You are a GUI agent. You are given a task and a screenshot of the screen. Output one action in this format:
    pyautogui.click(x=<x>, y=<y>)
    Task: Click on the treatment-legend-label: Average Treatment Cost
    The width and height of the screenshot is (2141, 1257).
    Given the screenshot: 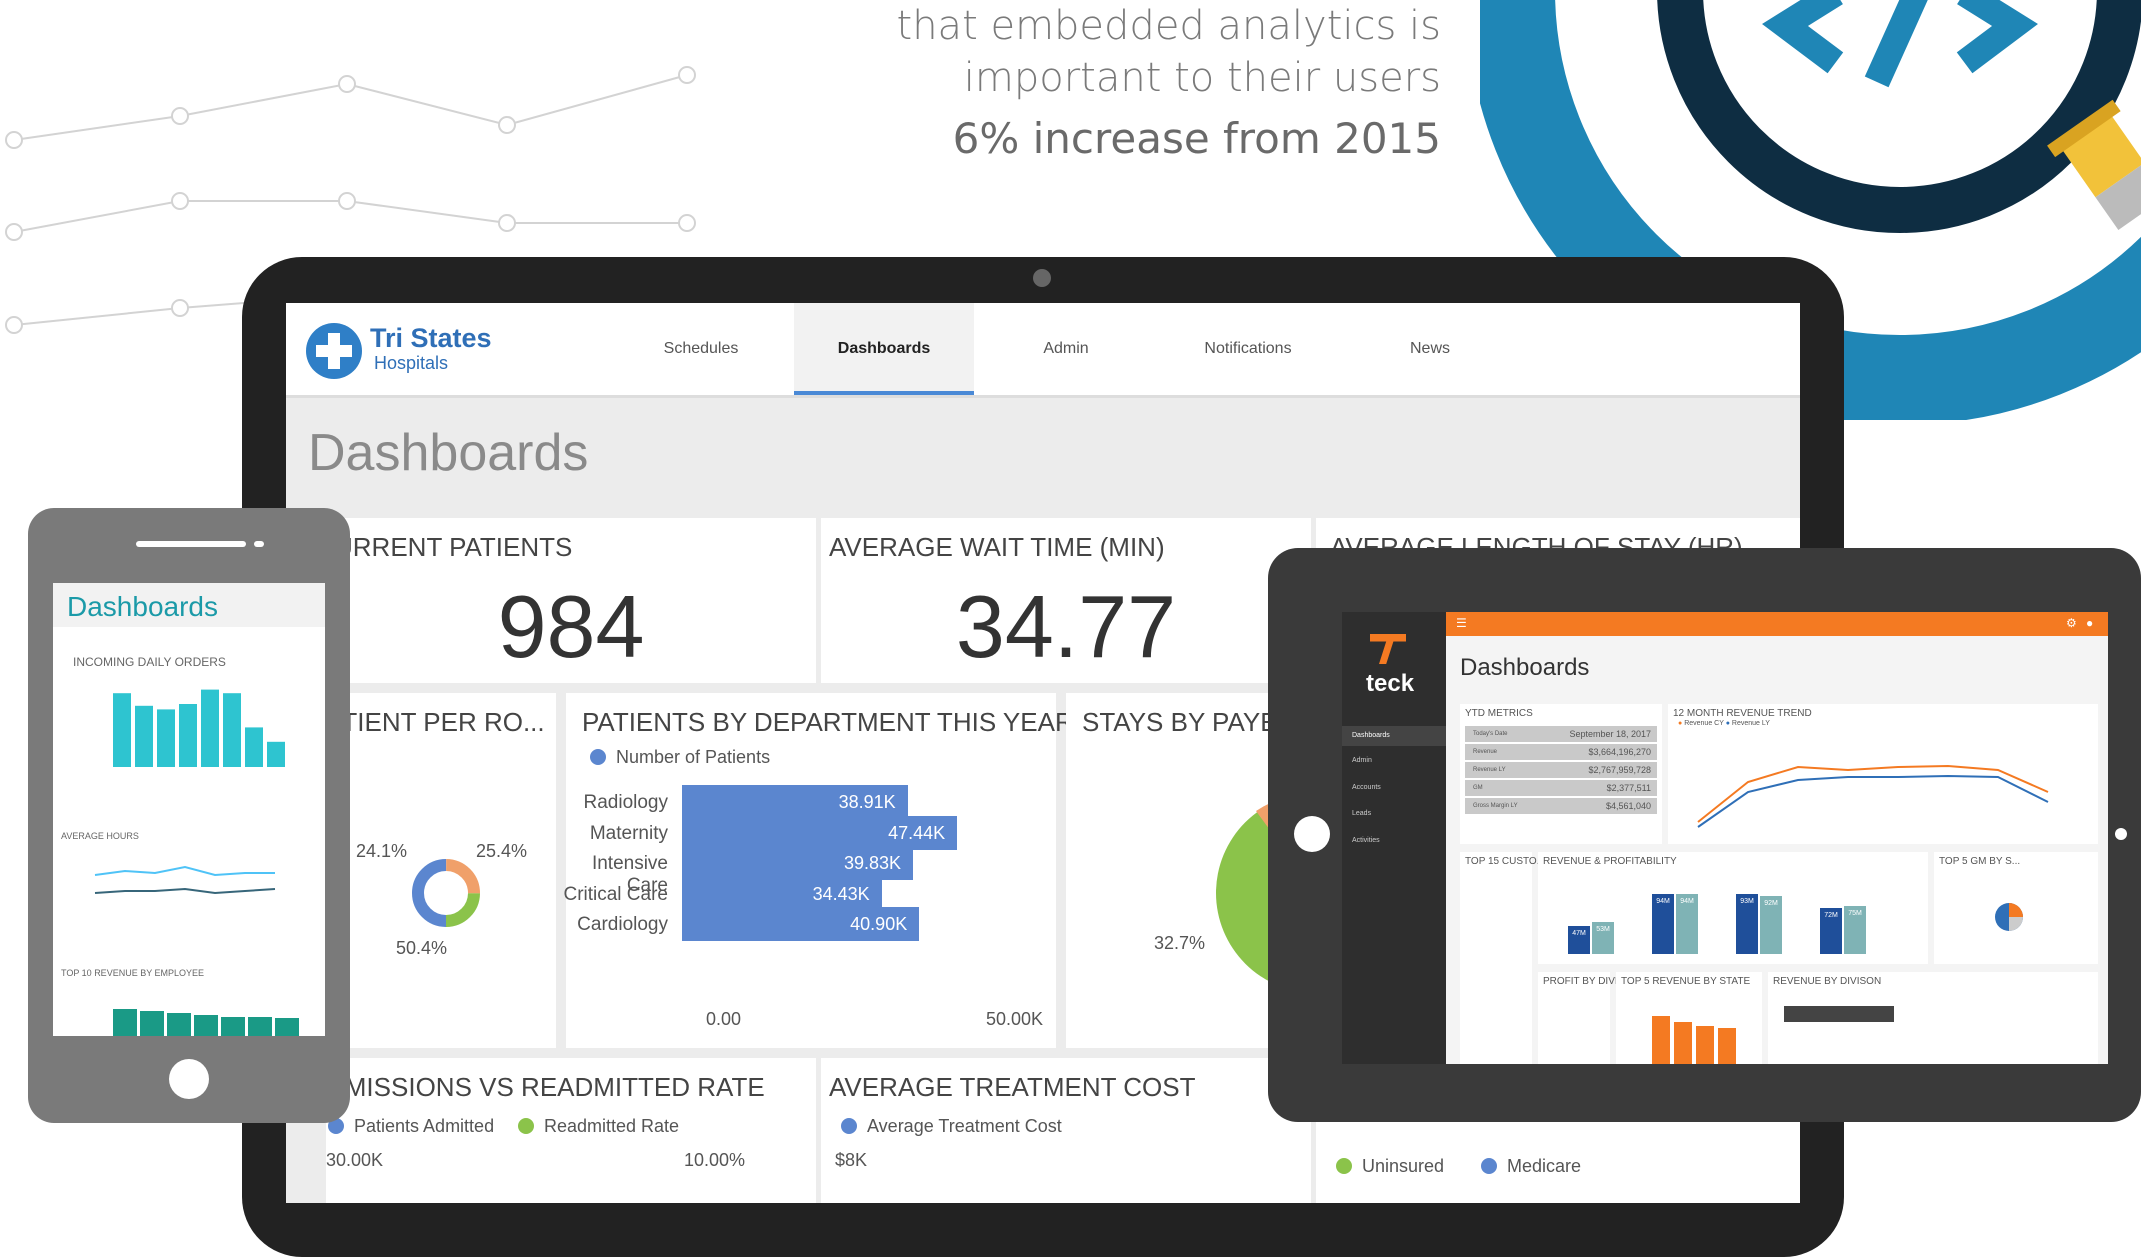 What is the action you would take?
    pyautogui.click(x=964, y=1126)
    